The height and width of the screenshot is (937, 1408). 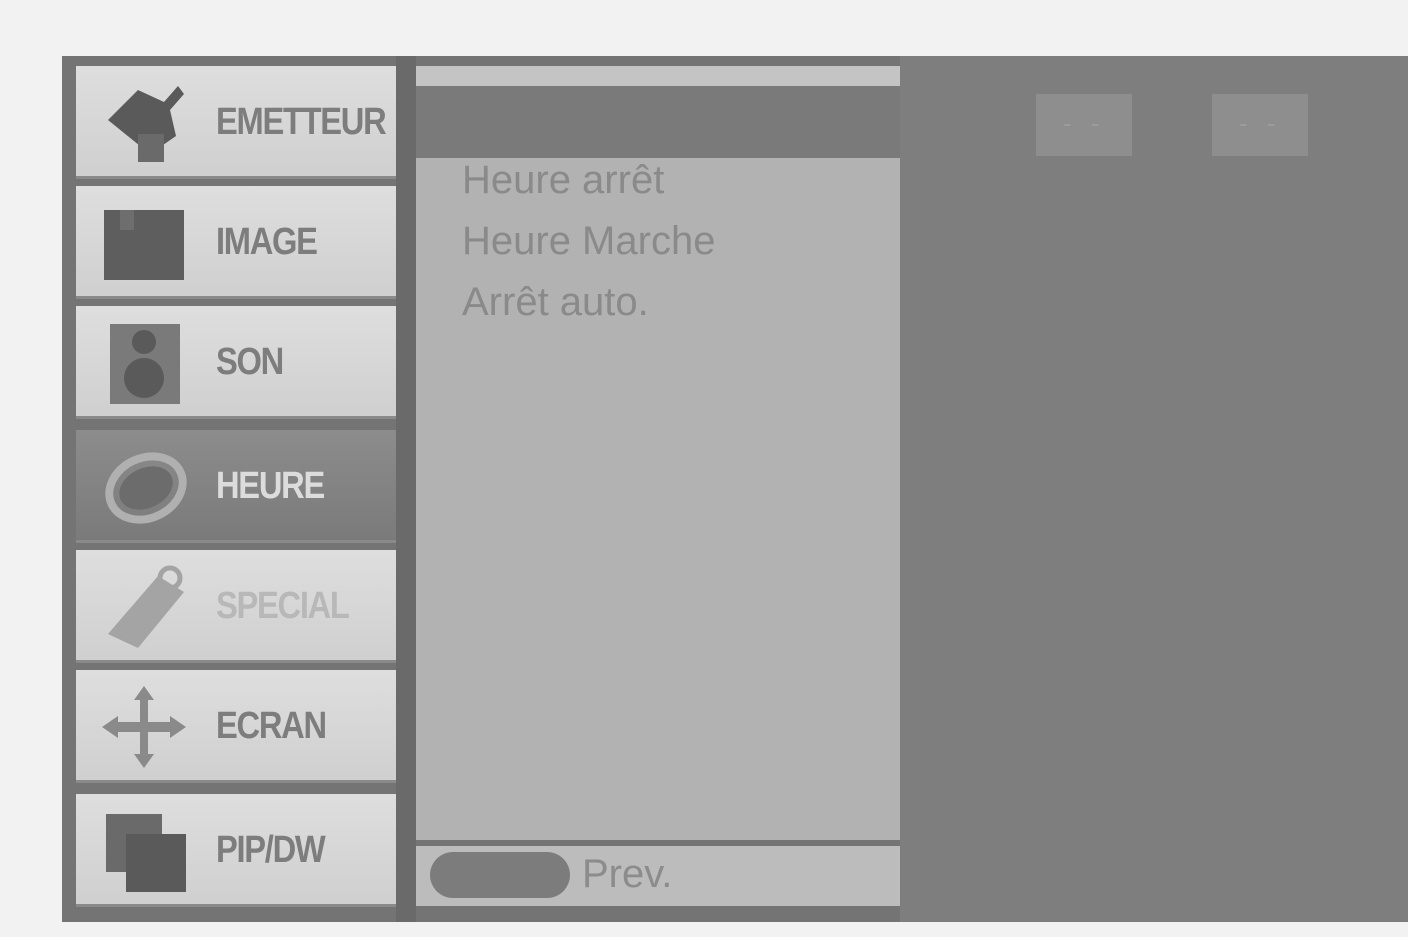 What do you see at coordinates (144, 363) in the screenshot?
I see `speaker-icon` at bounding box center [144, 363].